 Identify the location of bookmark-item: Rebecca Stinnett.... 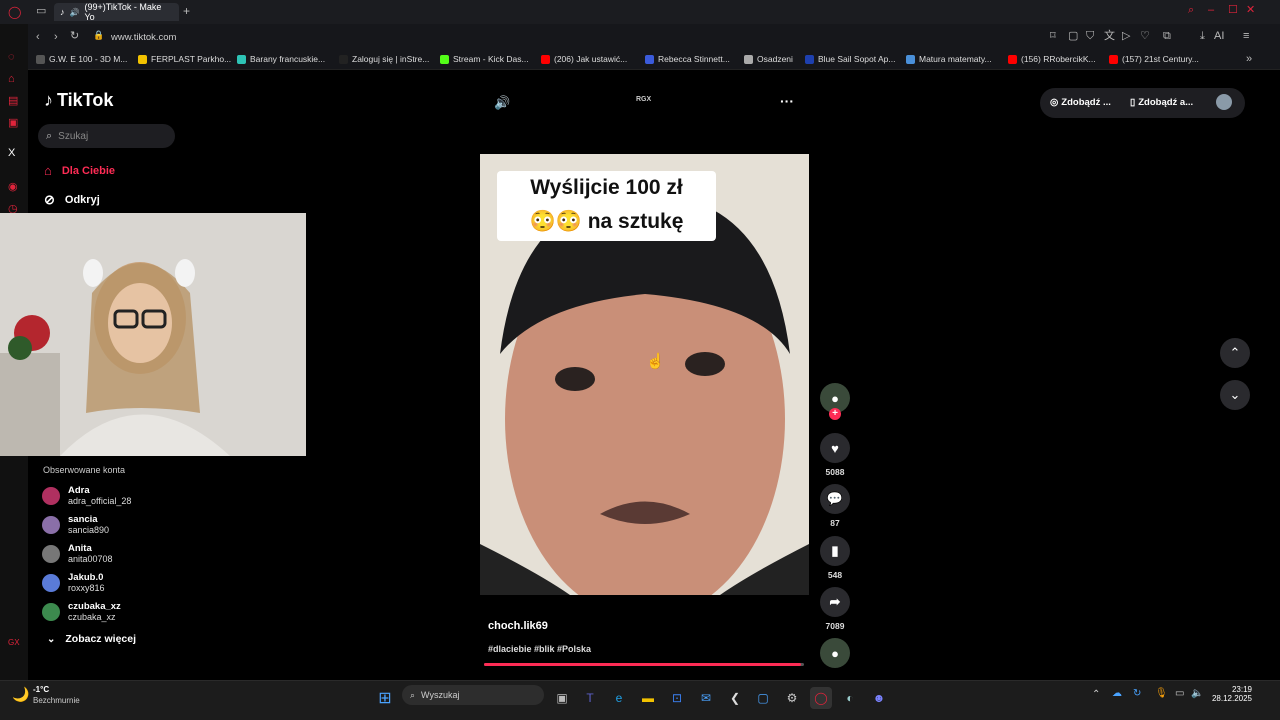
(687, 59).